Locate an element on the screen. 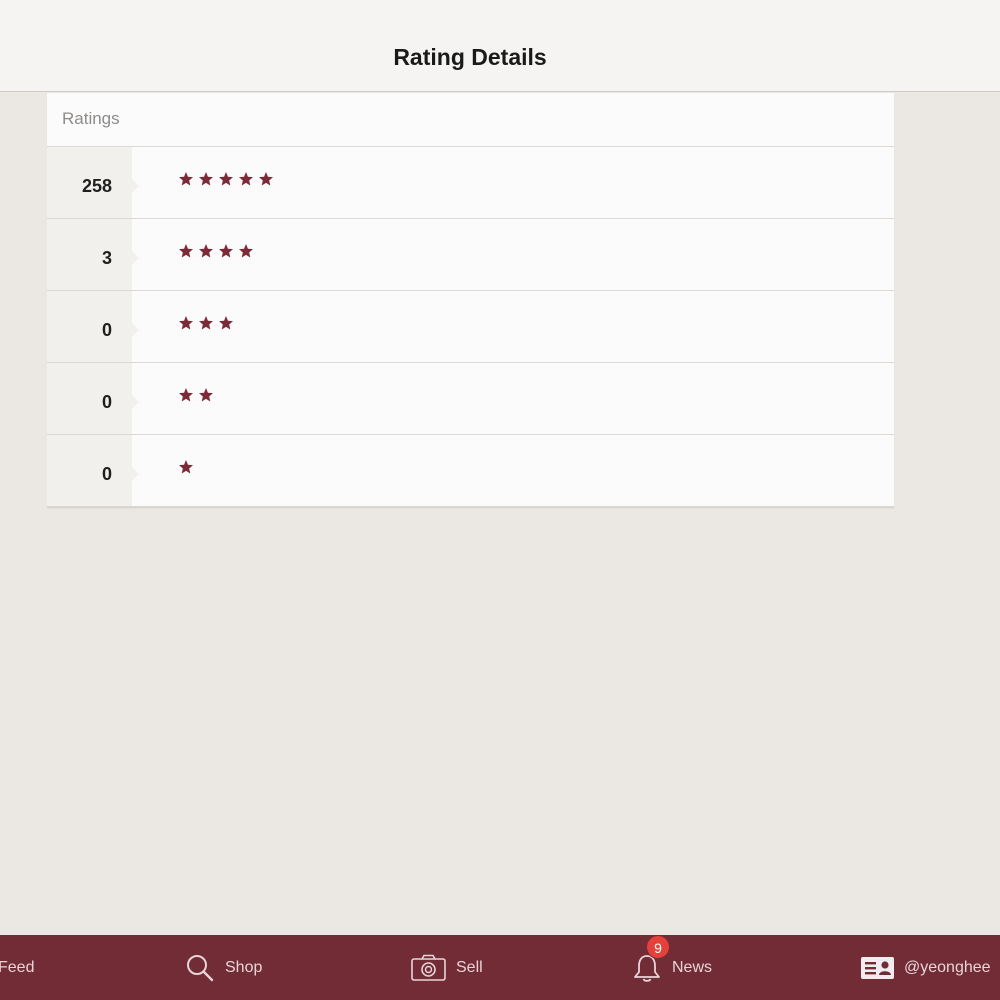 Image resolution: width=1000 pixels, height=1000 pixels. tab-news: 9 News is located at coordinates (672, 967).